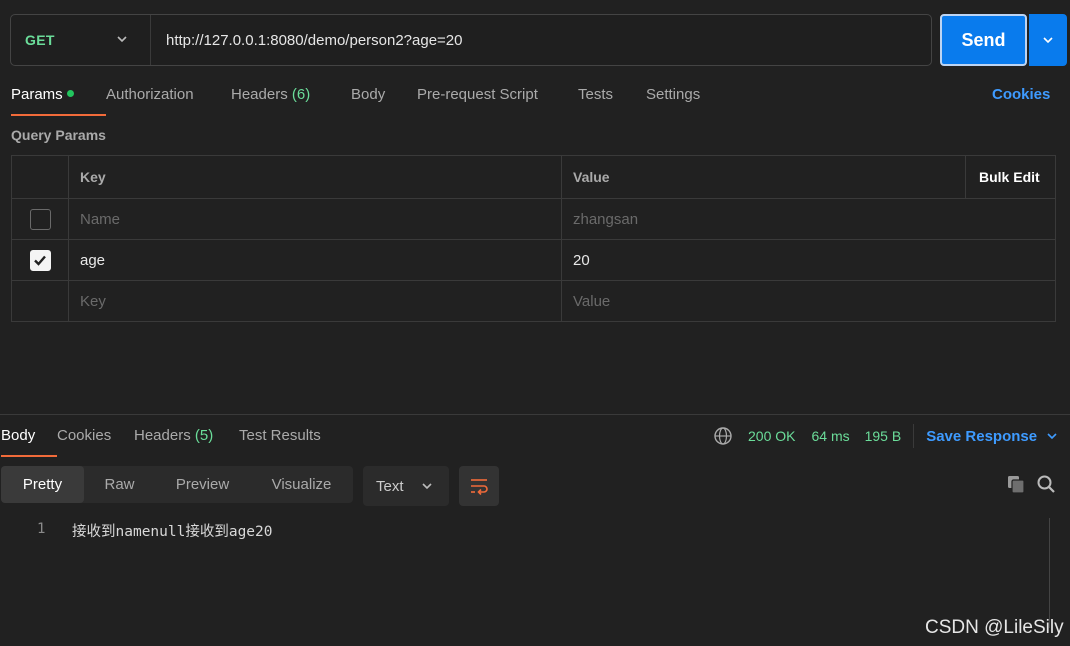 The width and height of the screenshot is (1070, 646). Describe the element at coordinates (541, 40) in the screenshot. I see `url-input` at that location.